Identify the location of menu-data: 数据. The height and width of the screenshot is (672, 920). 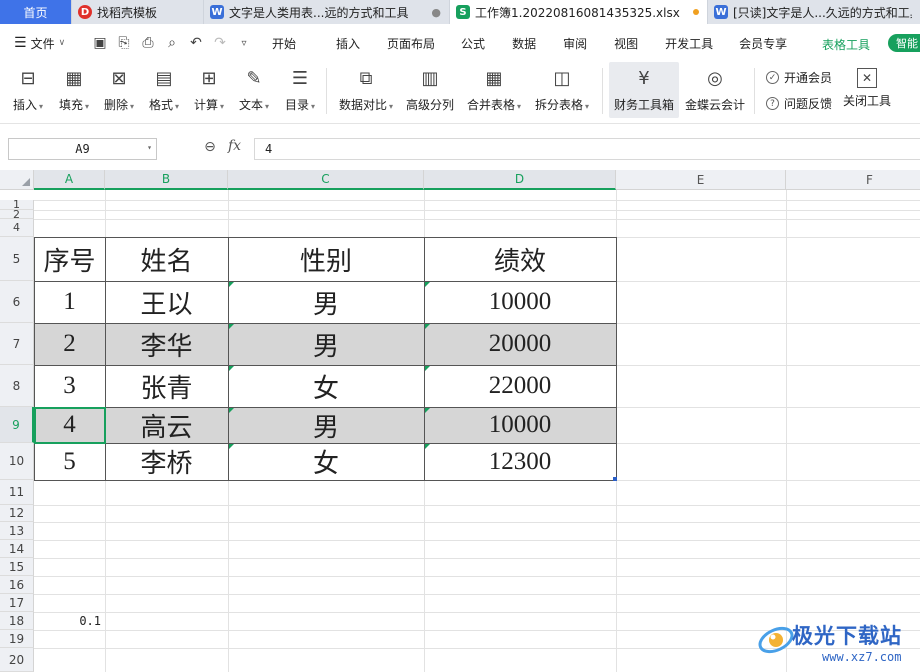
(524, 43).